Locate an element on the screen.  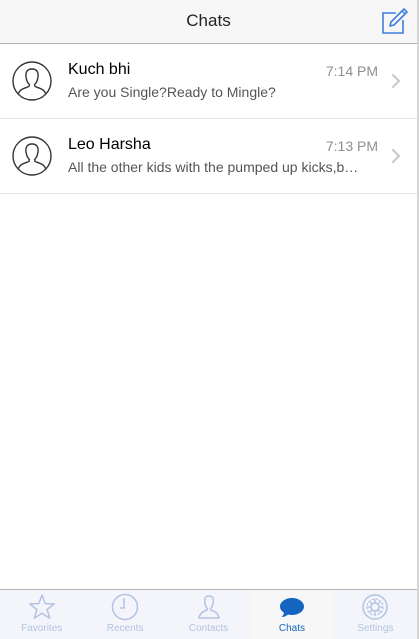
tab-chats: Chats is located at coordinates (292, 614).